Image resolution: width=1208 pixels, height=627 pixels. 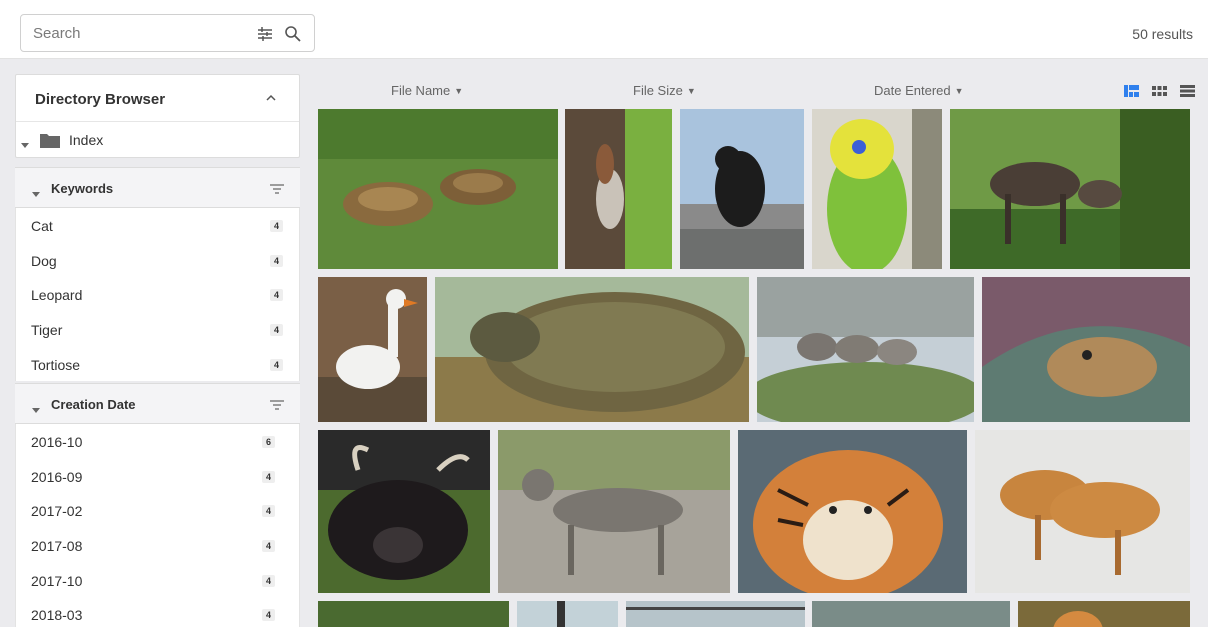 What do you see at coordinates (57, 295) in the screenshot?
I see `keyword-label: Leopard` at bounding box center [57, 295].